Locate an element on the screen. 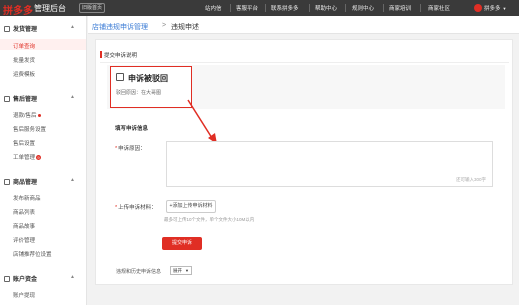  reason-label-text: 申诉原因： is located at coordinates (132, 149).